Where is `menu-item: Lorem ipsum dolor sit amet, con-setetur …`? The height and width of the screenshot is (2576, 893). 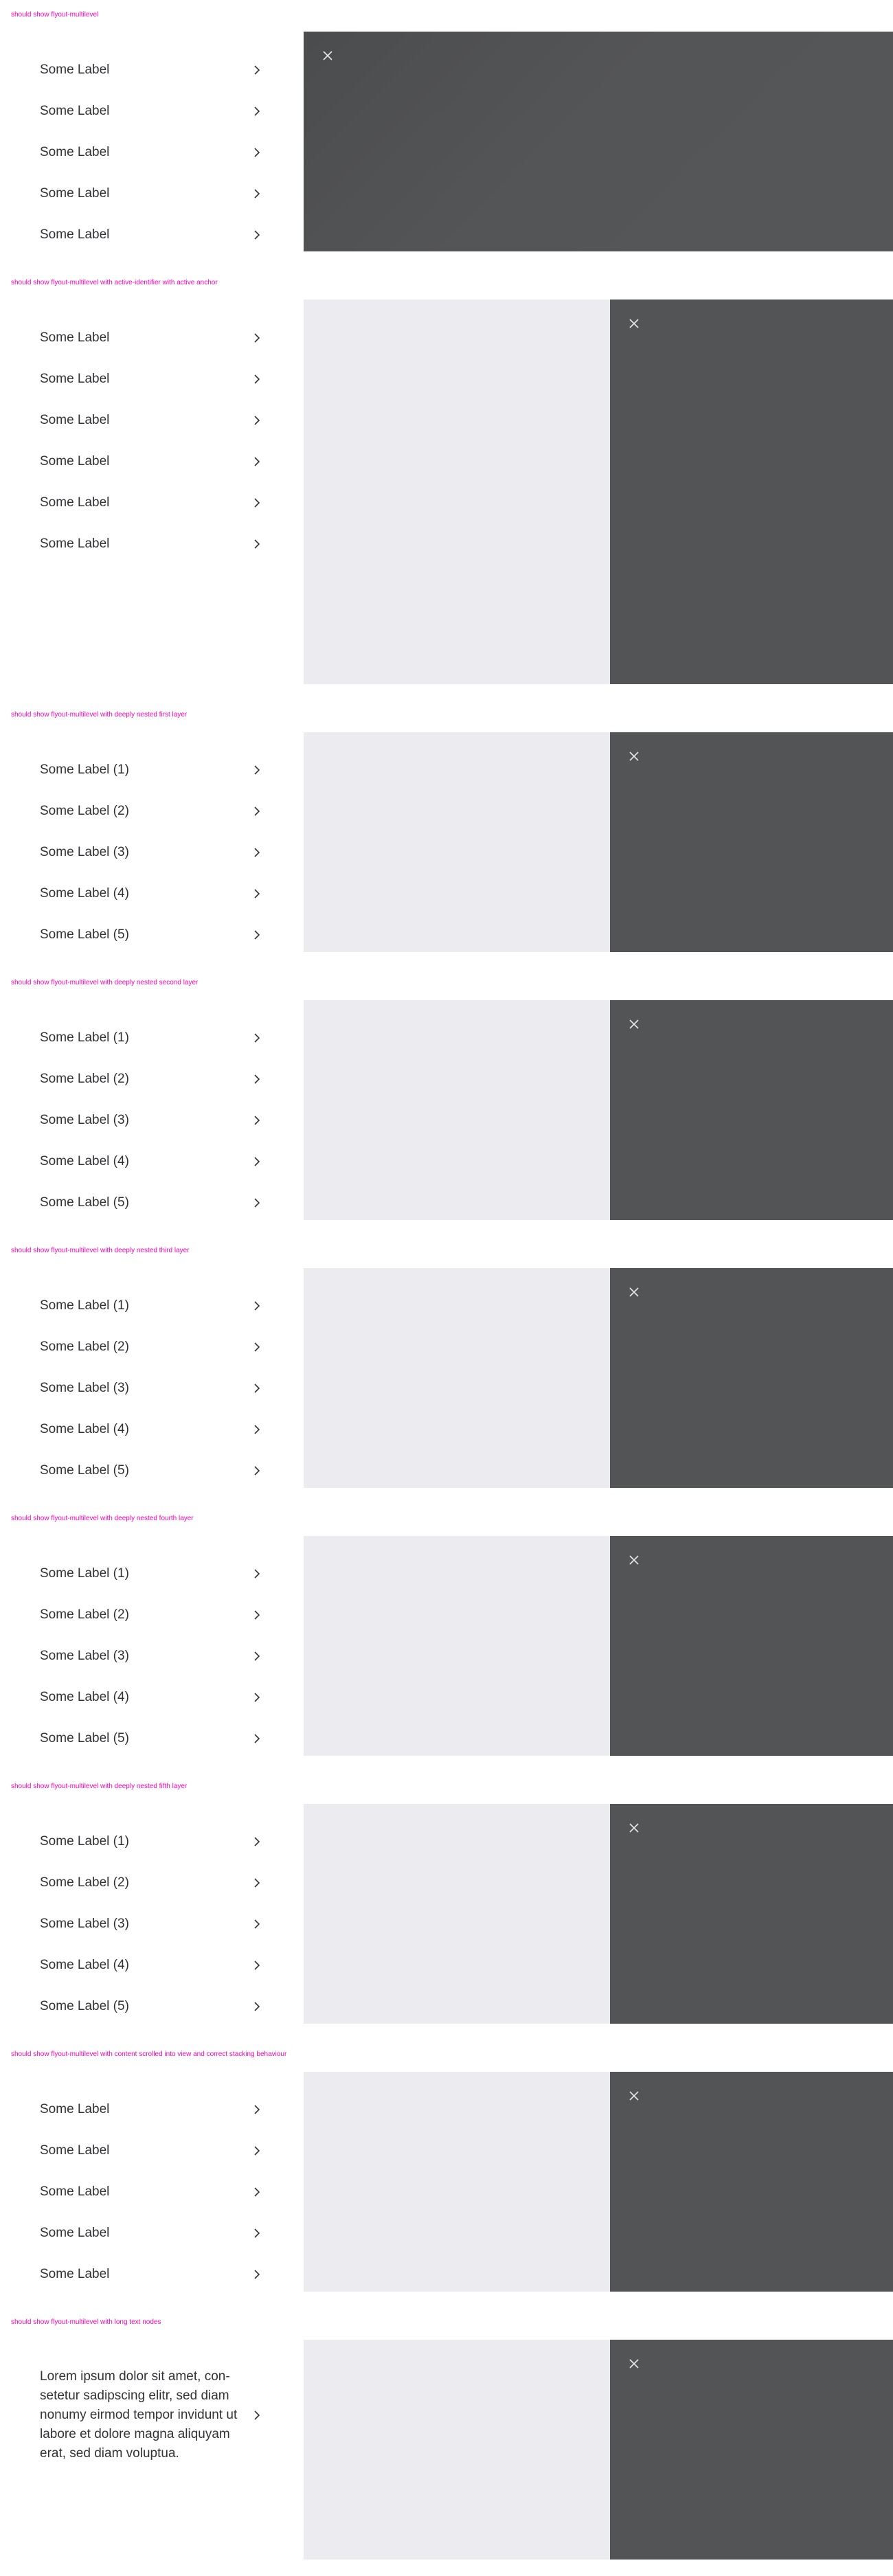
menu-item: Lorem ipsum dolor sit amet, con-setetur … is located at coordinates (152, 2415).